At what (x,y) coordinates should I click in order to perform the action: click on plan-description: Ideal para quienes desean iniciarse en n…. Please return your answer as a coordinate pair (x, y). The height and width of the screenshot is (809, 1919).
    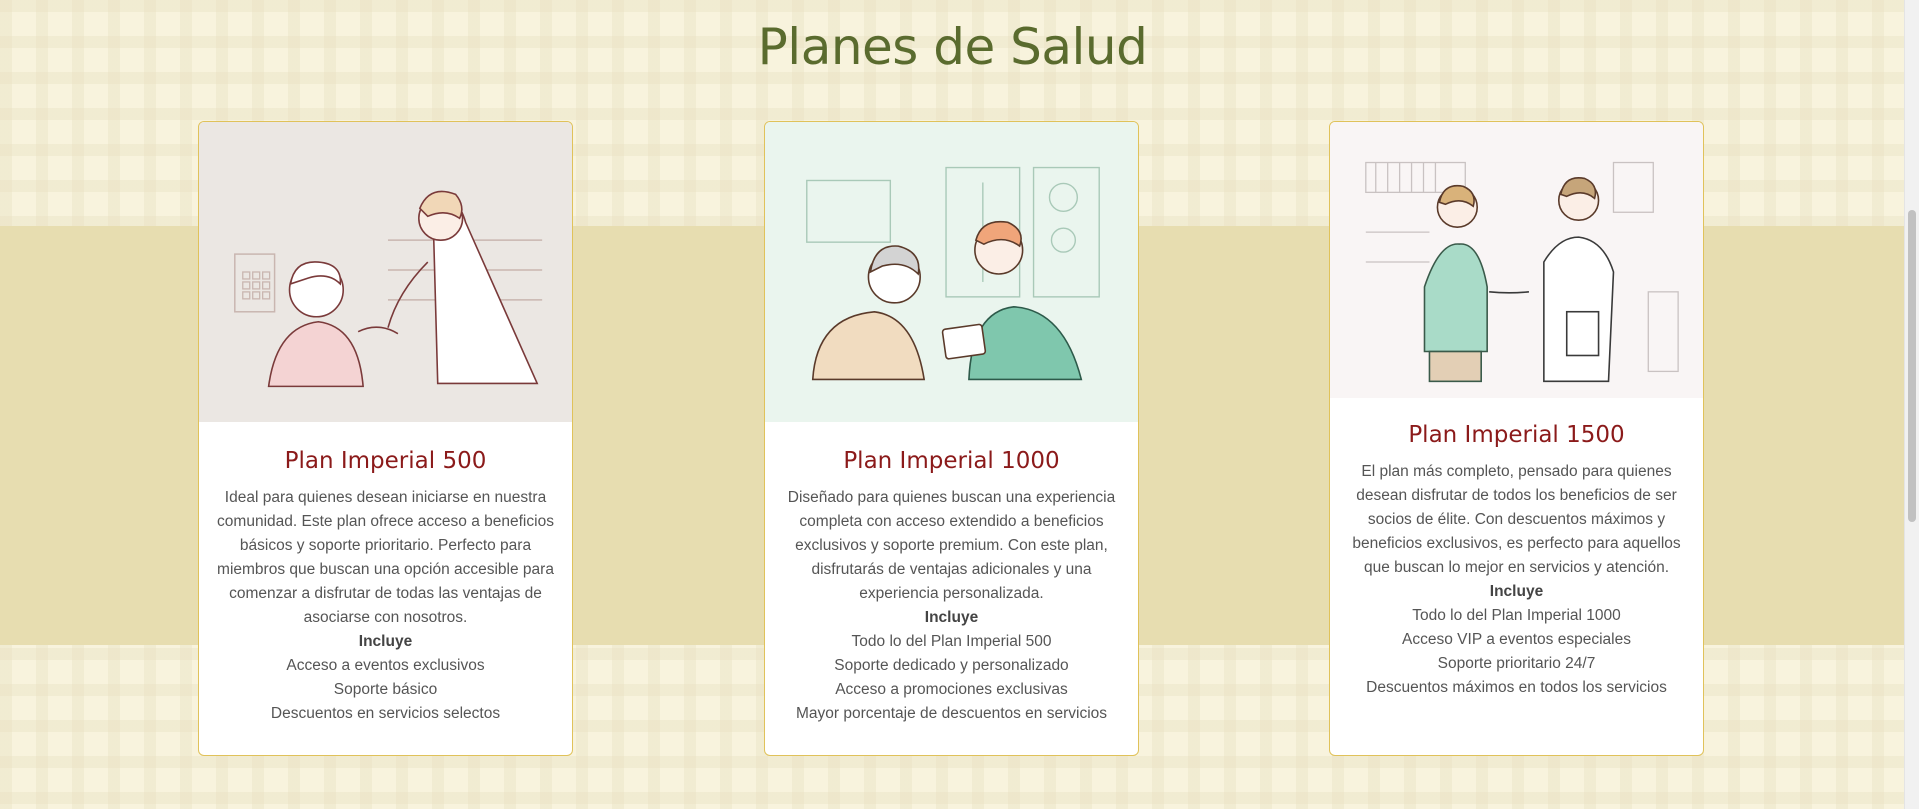
    Looking at the image, I should click on (385, 557).